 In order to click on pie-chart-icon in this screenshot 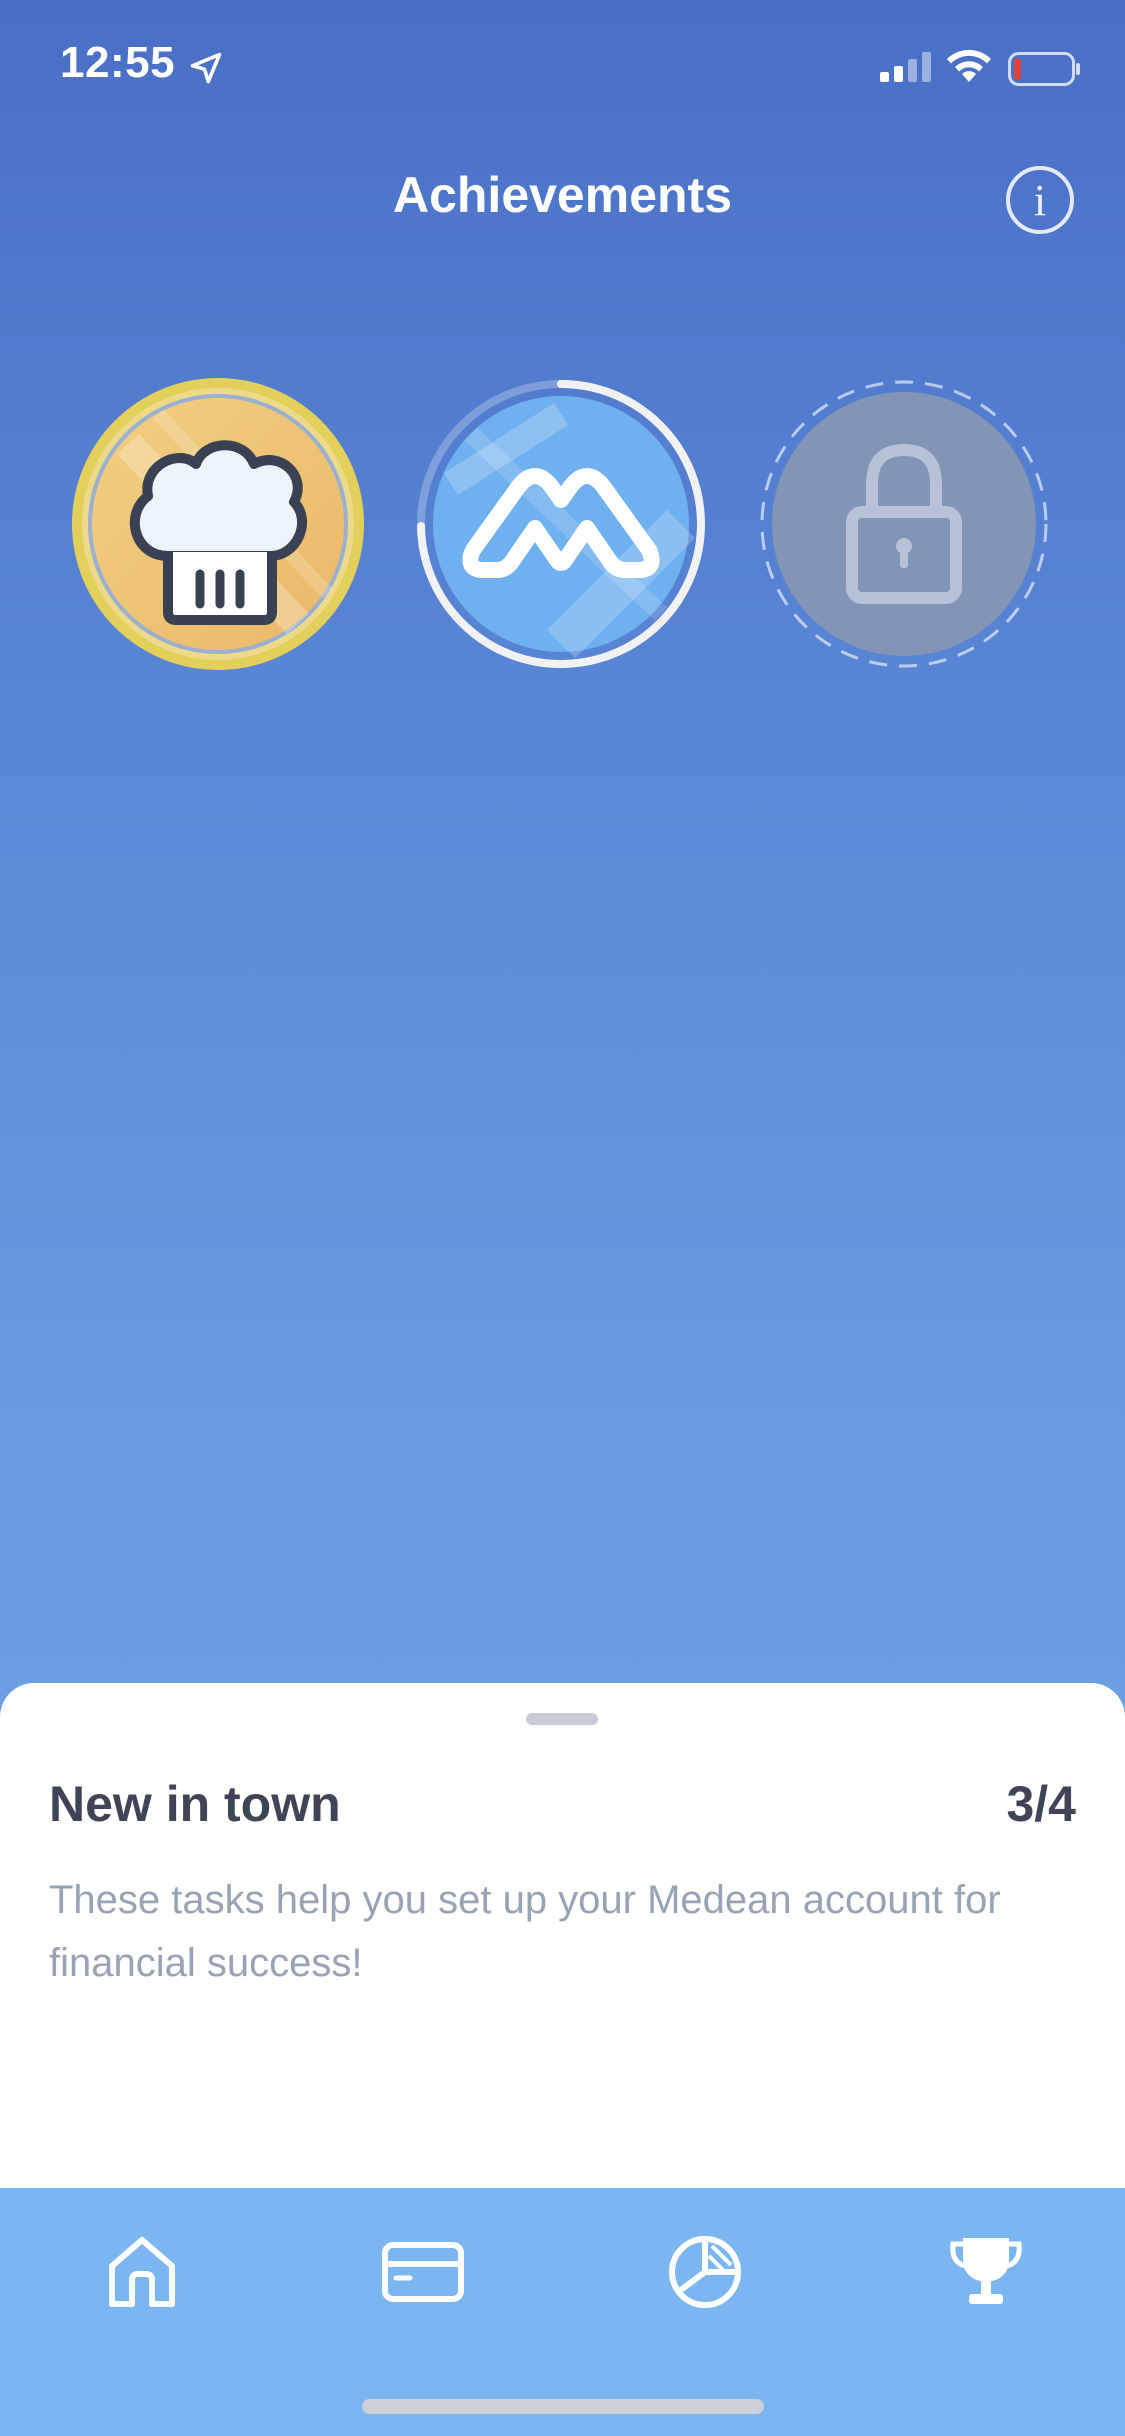, I will do `click(705, 2272)`.